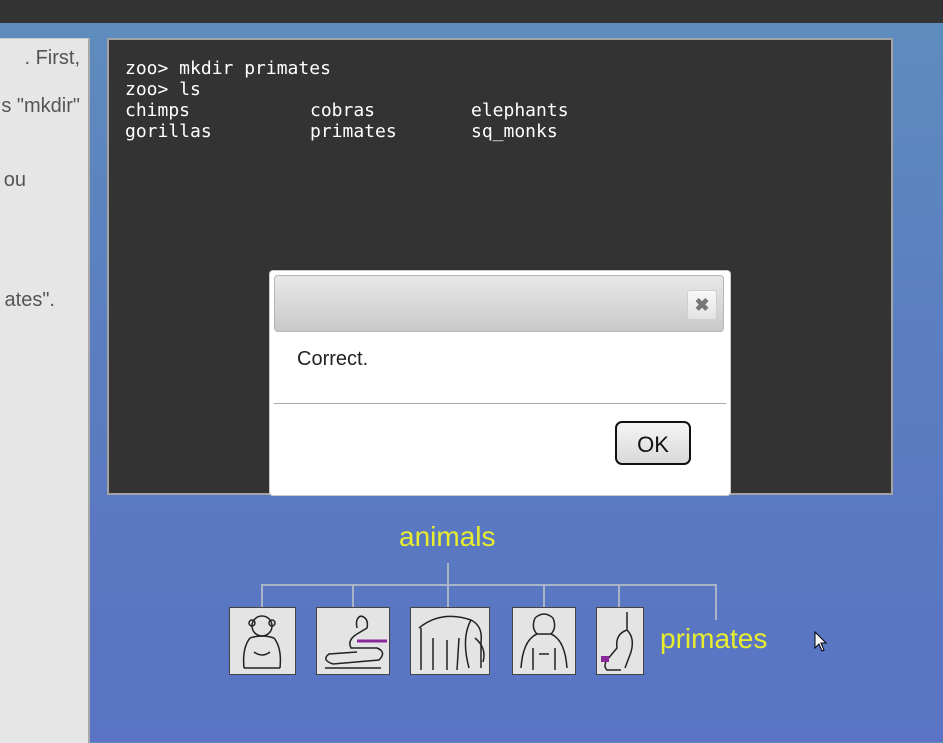 The height and width of the screenshot is (743, 943). Describe the element at coordinates (163, 89) in the screenshot. I see `terminal-line: zoo> ls` at that location.